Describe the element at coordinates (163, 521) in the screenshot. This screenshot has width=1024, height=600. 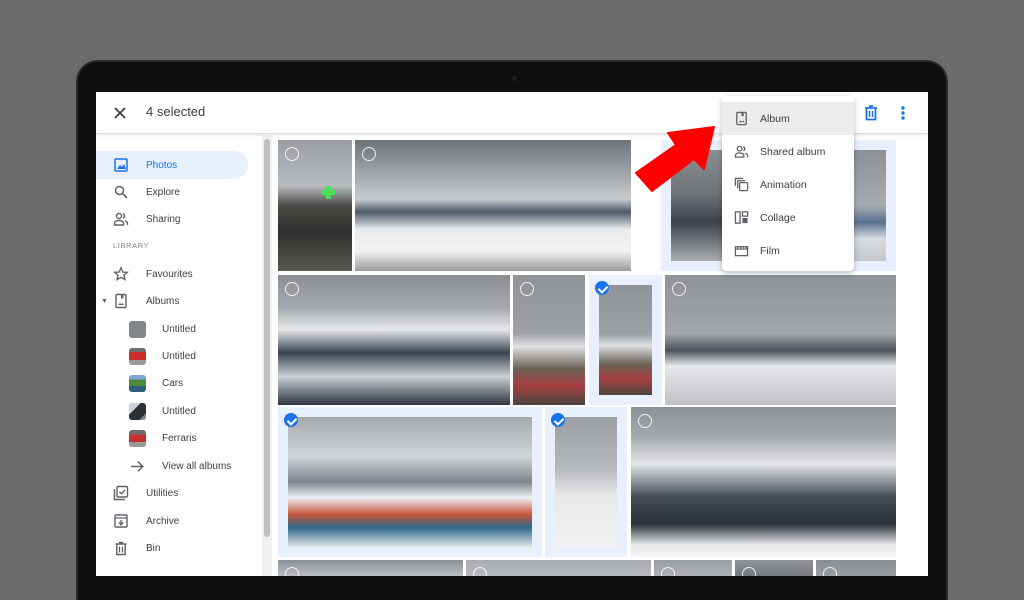
I see `sidebar-item-label: Archive` at that location.